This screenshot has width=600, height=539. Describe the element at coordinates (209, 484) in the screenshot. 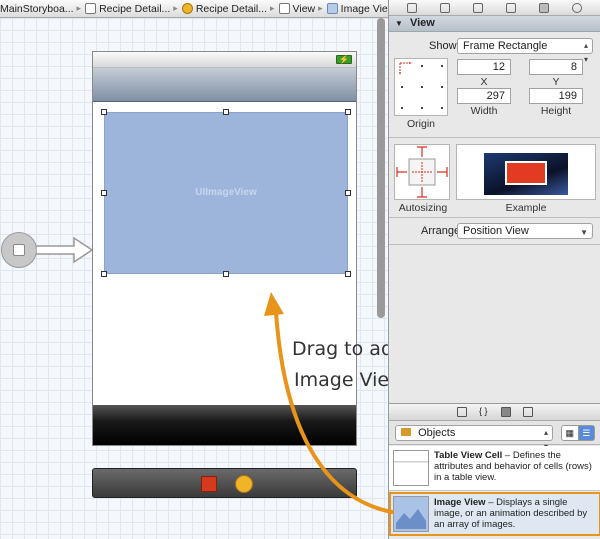

I see `first-responder-icon` at that location.